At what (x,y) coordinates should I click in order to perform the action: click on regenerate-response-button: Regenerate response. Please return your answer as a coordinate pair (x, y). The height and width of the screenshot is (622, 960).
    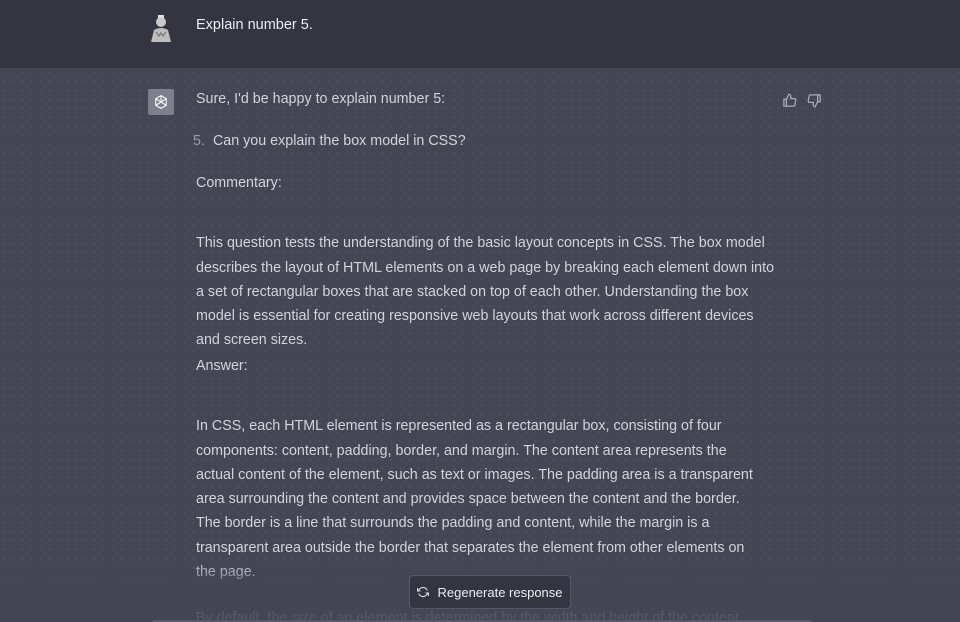
    Looking at the image, I should click on (490, 592).